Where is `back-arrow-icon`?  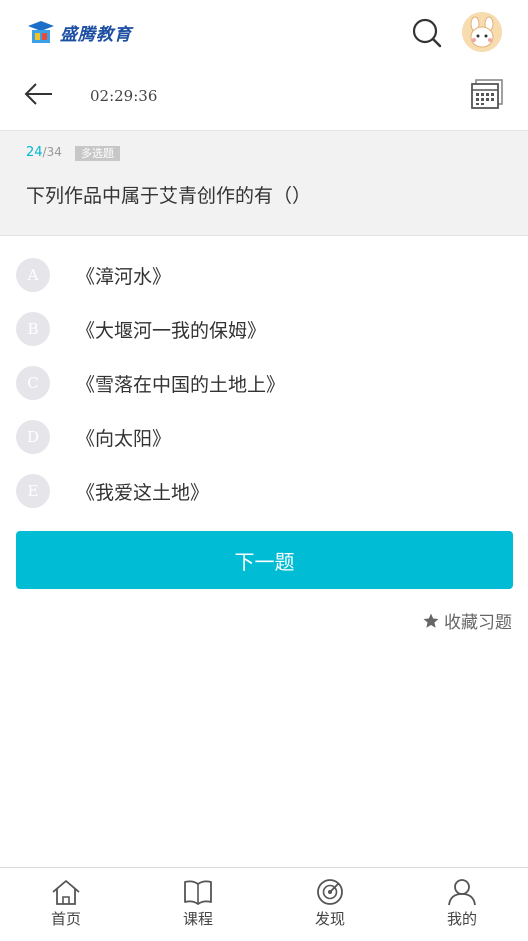
back-arrow-icon is located at coordinates (38, 94).